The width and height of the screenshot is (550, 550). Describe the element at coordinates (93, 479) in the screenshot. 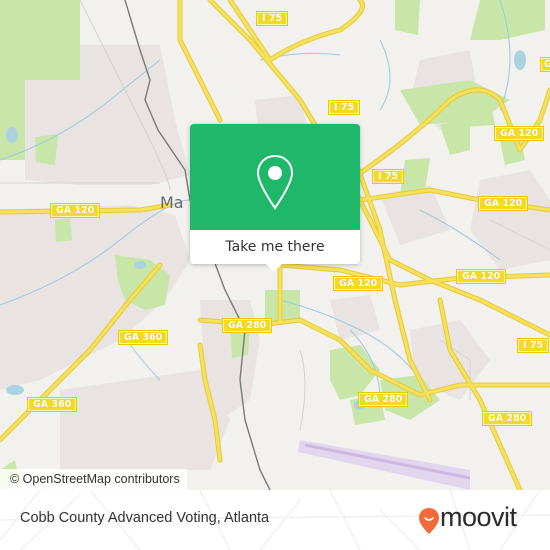

I see `map-attribution: © OpenStreetMap contributors` at that location.